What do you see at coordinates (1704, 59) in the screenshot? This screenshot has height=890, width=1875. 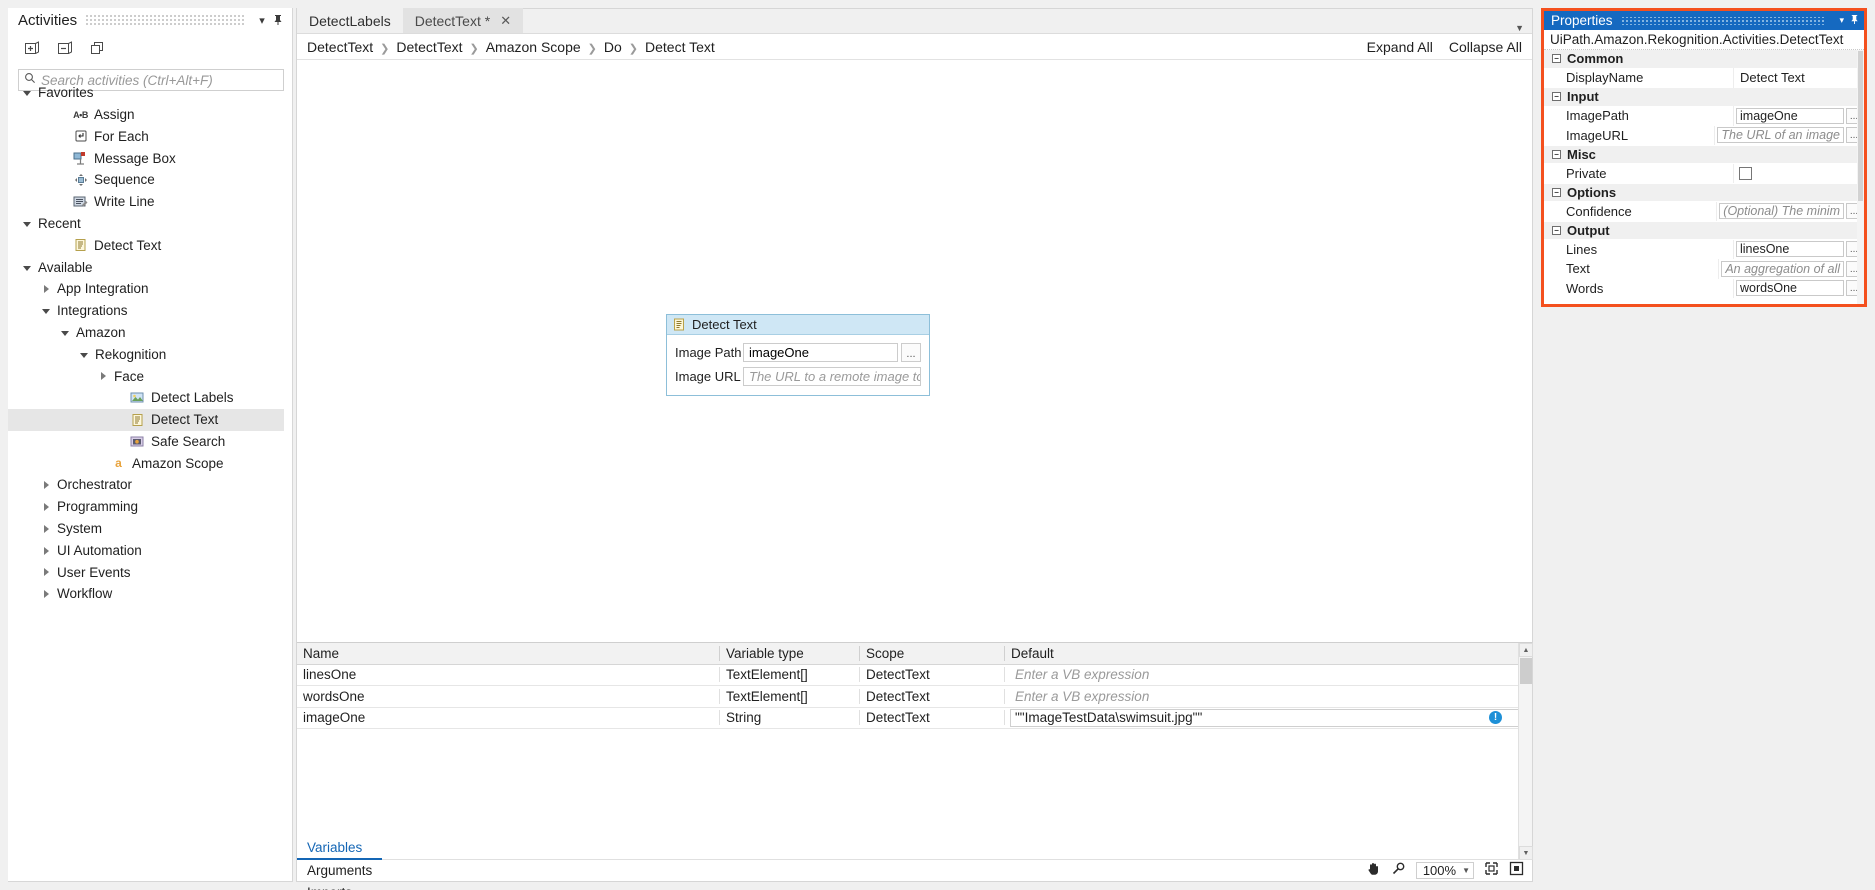 I see `property-group-common: − Common` at bounding box center [1704, 59].